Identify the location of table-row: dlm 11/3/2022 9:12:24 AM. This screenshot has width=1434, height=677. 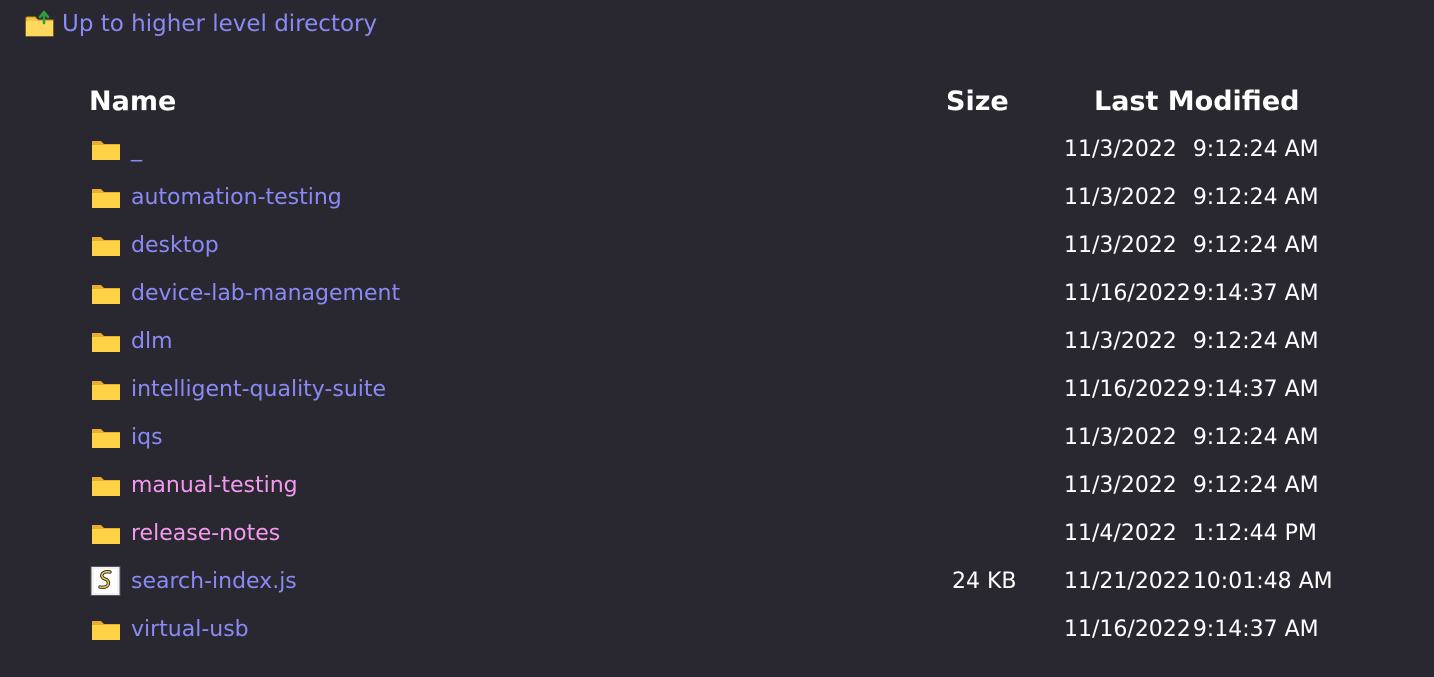
(709, 341).